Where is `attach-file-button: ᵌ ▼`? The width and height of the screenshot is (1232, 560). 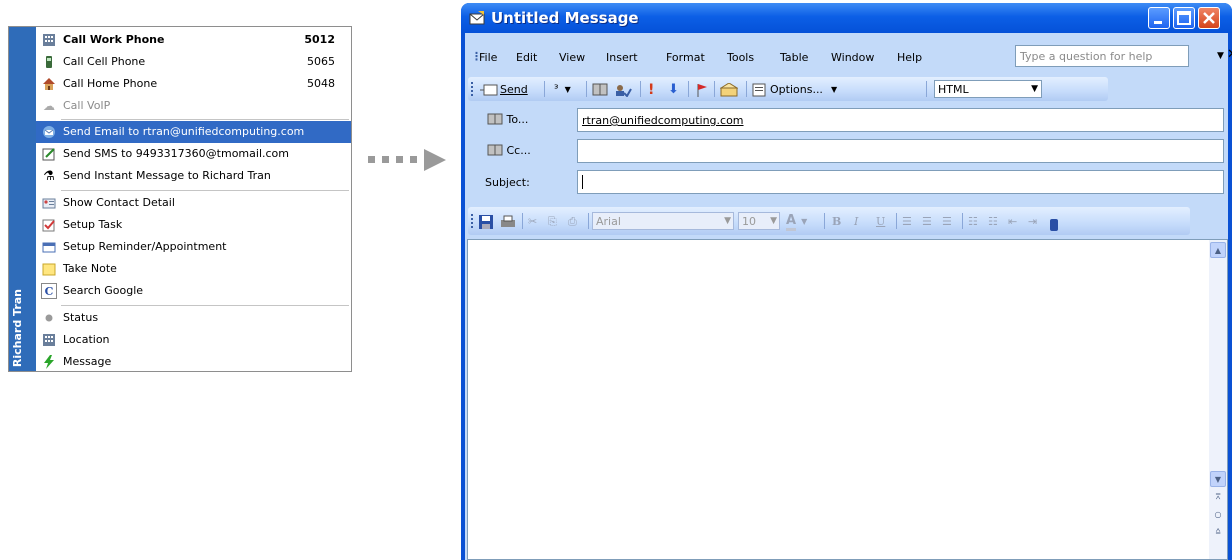 attach-file-button: ᵌ ▼ is located at coordinates (562, 89).